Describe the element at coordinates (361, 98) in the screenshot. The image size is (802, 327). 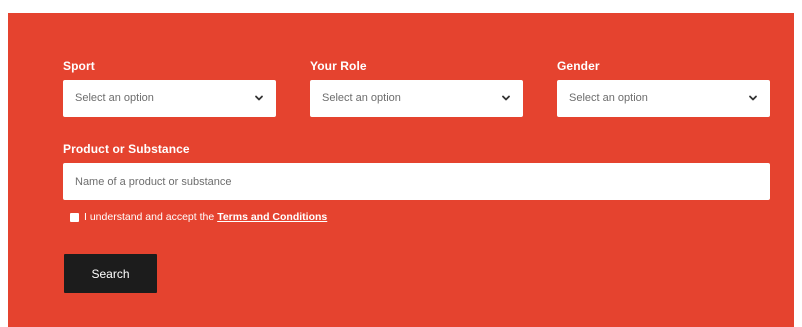
I see `role-select-value: Select an option` at that location.